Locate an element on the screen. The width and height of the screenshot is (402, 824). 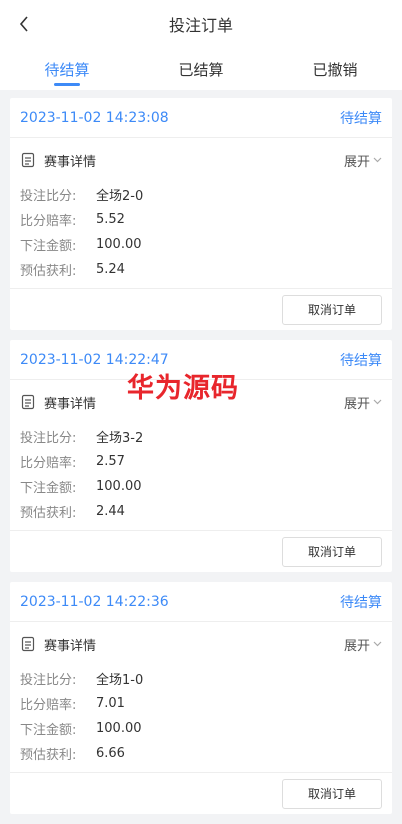
profit-row: 预估获利: 6.66 is located at coordinates (201, 753).